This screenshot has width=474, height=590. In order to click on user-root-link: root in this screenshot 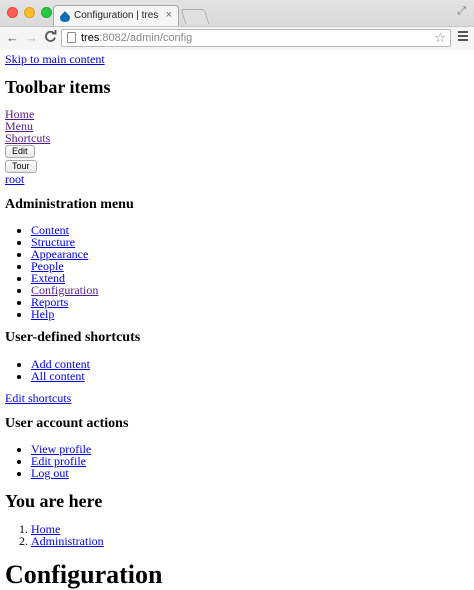, I will do `click(14, 179)`.